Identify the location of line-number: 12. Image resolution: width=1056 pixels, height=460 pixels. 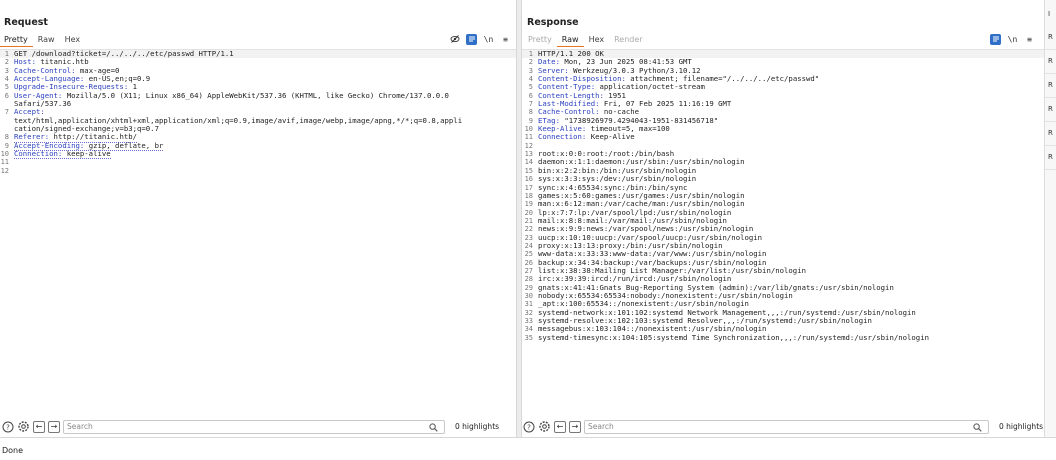
(528, 145).